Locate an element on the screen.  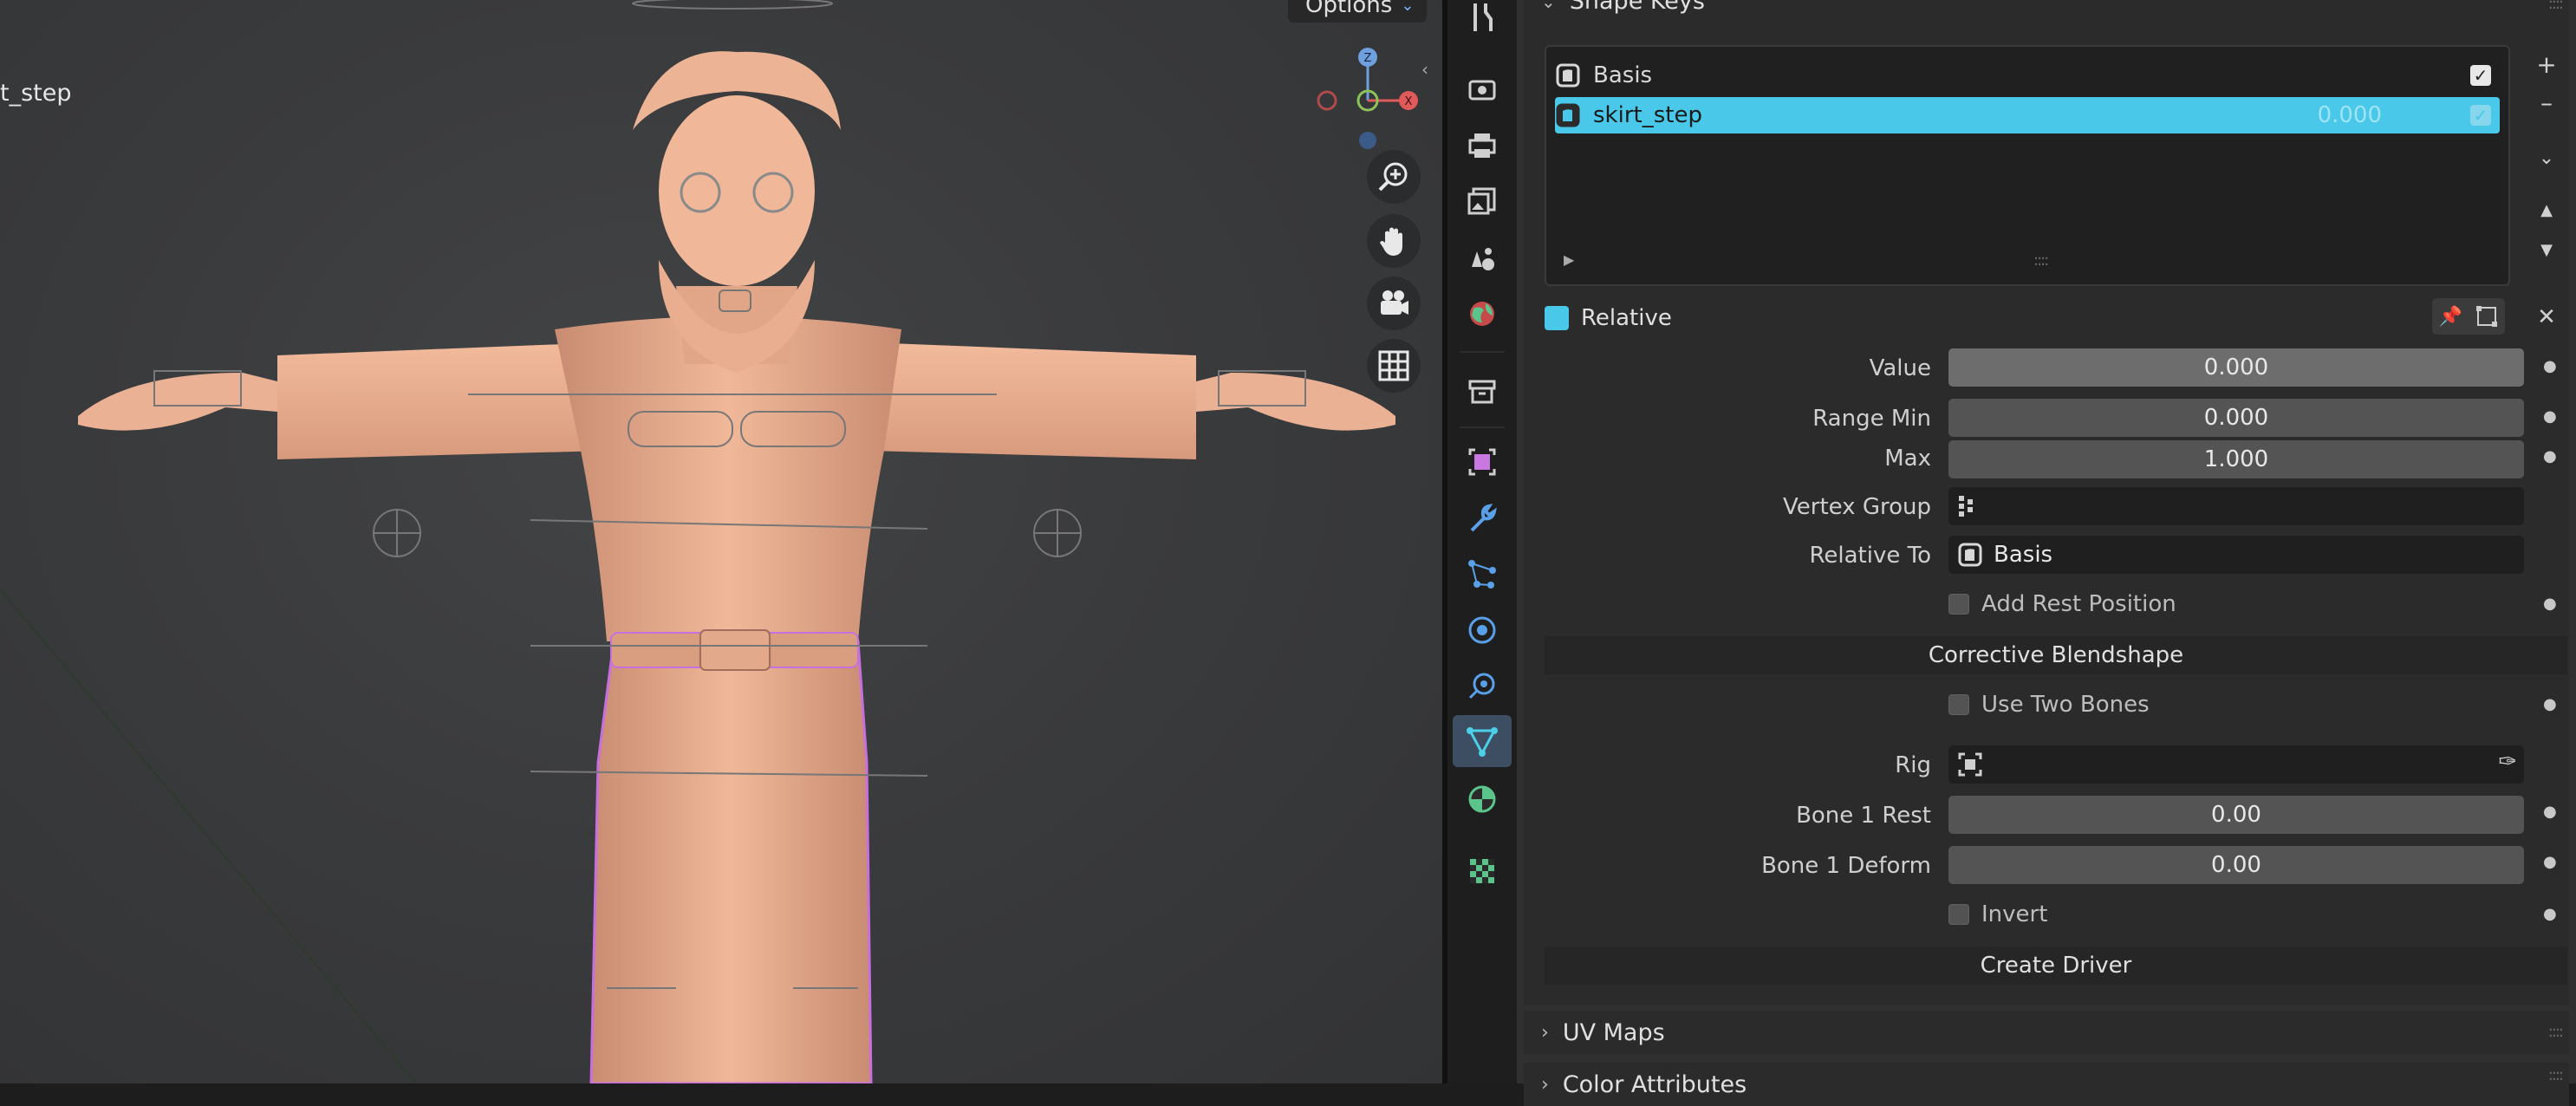
add-rest-position-checkbox is located at coordinates (1958, 604).